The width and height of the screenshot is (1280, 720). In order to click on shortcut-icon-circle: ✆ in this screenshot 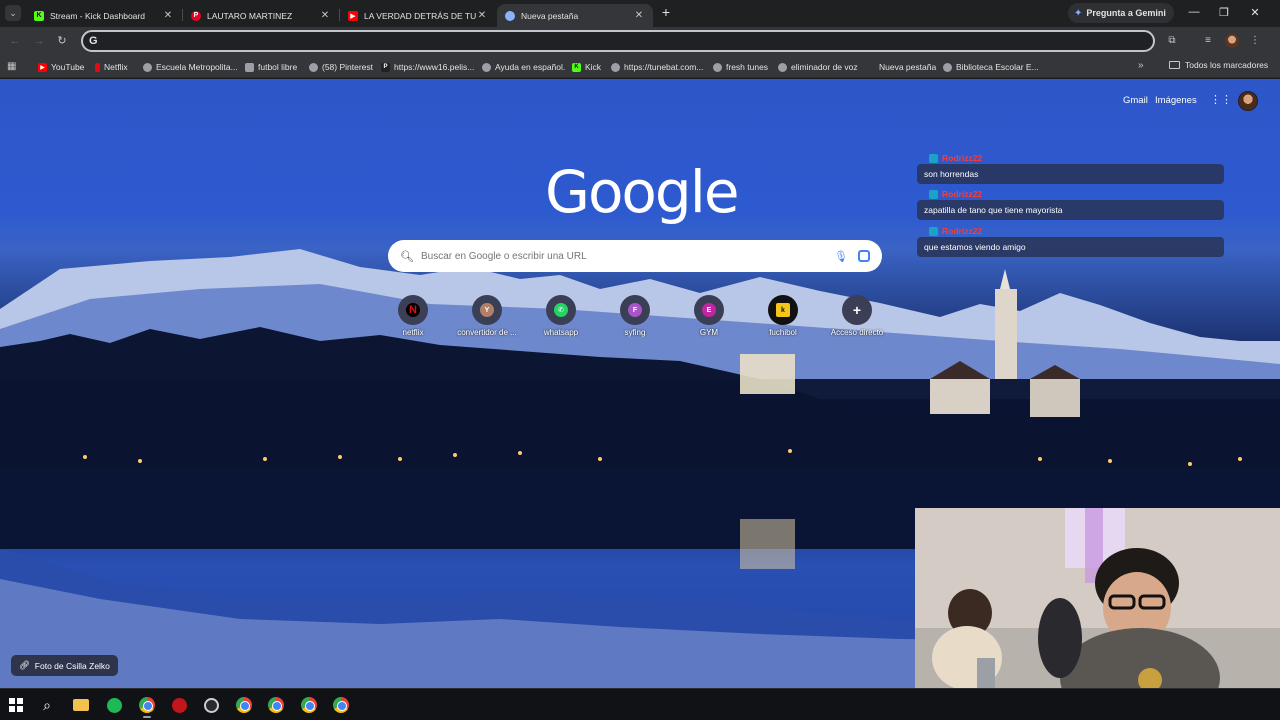, I will do `click(561, 310)`.